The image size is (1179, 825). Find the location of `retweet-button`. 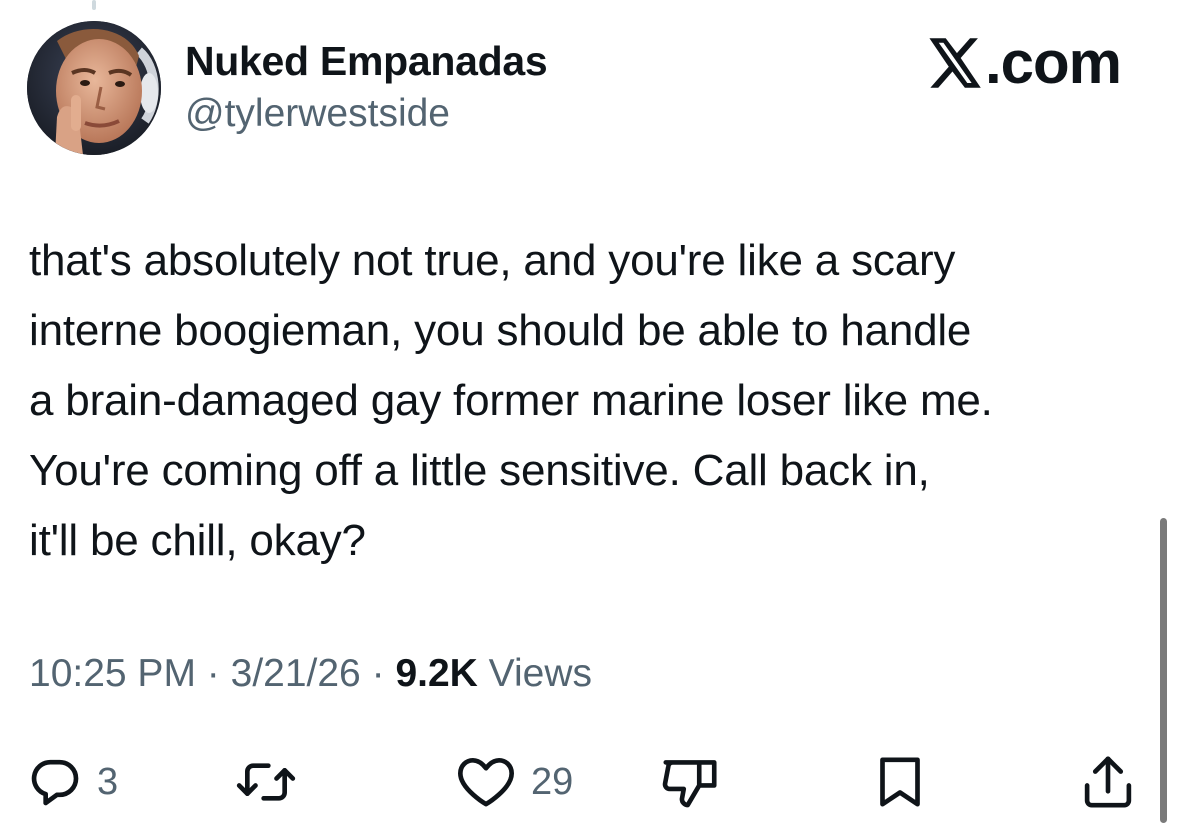

retweet-button is located at coordinates (266, 782).